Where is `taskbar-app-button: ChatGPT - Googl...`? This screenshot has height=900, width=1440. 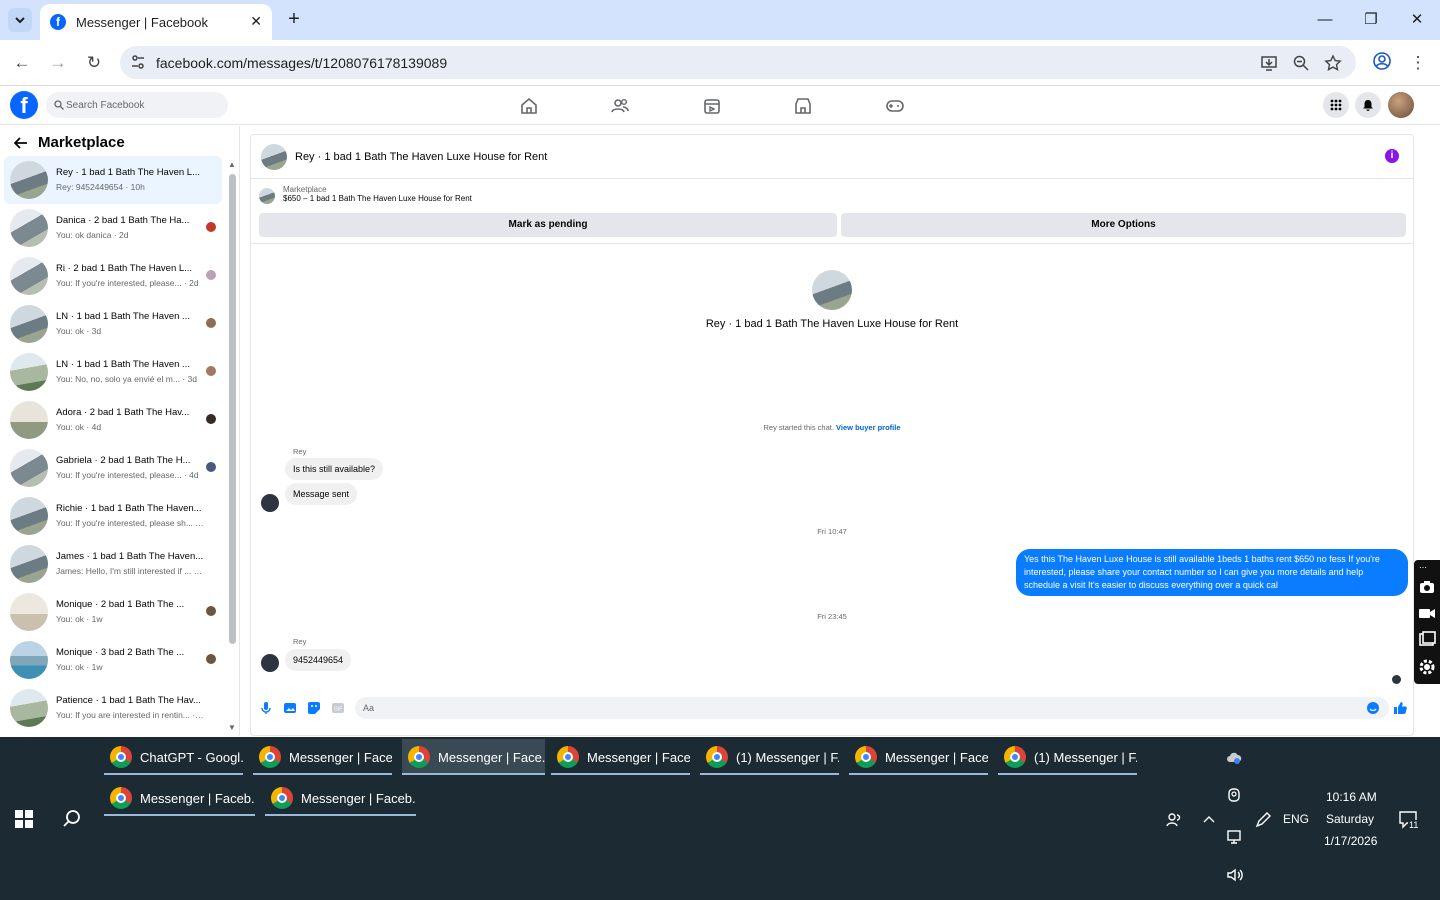
taskbar-app-button: ChatGPT - Googl... is located at coordinates (173, 757).